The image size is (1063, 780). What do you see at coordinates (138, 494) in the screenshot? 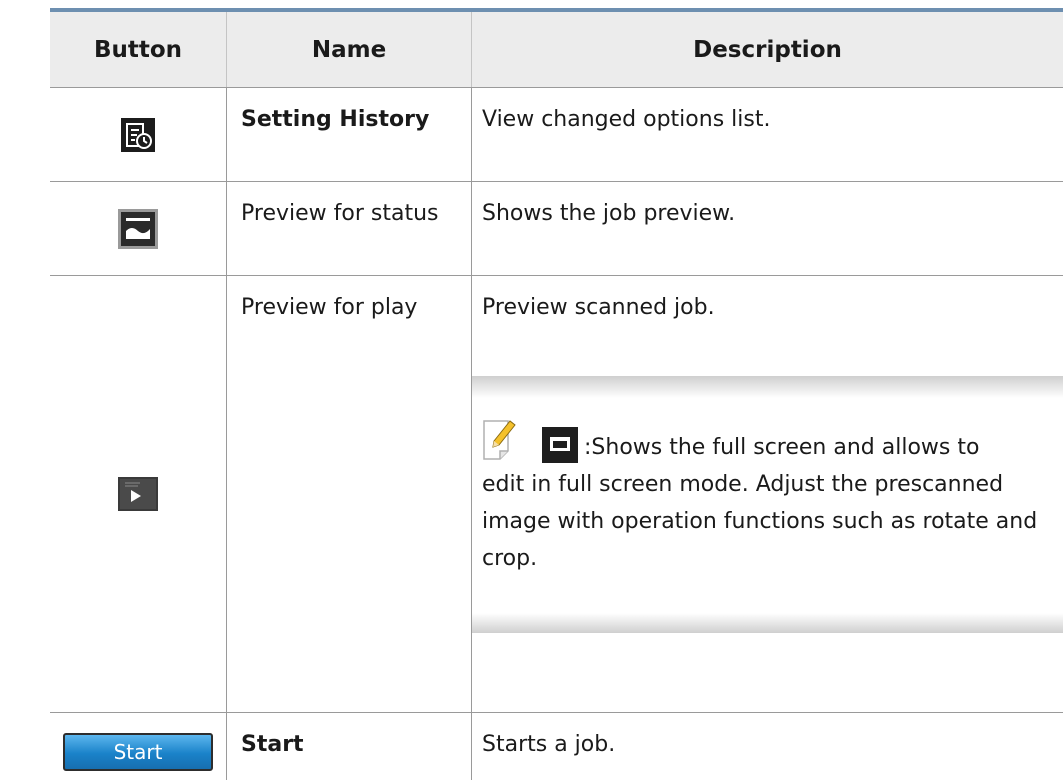
I see `preview-play-icon` at bounding box center [138, 494].